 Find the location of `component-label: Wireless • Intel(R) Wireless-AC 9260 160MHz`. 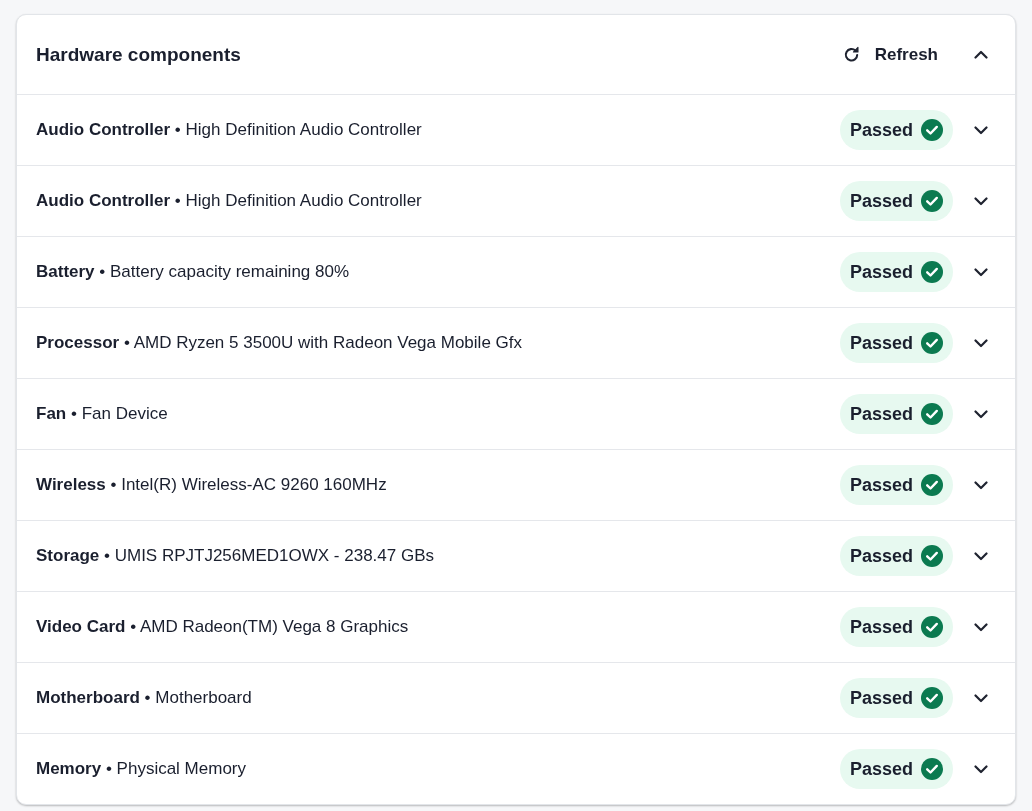

component-label: Wireless • Intel(R) Wireless-AC 9260 160MHz is located at coordinates (212, 485).